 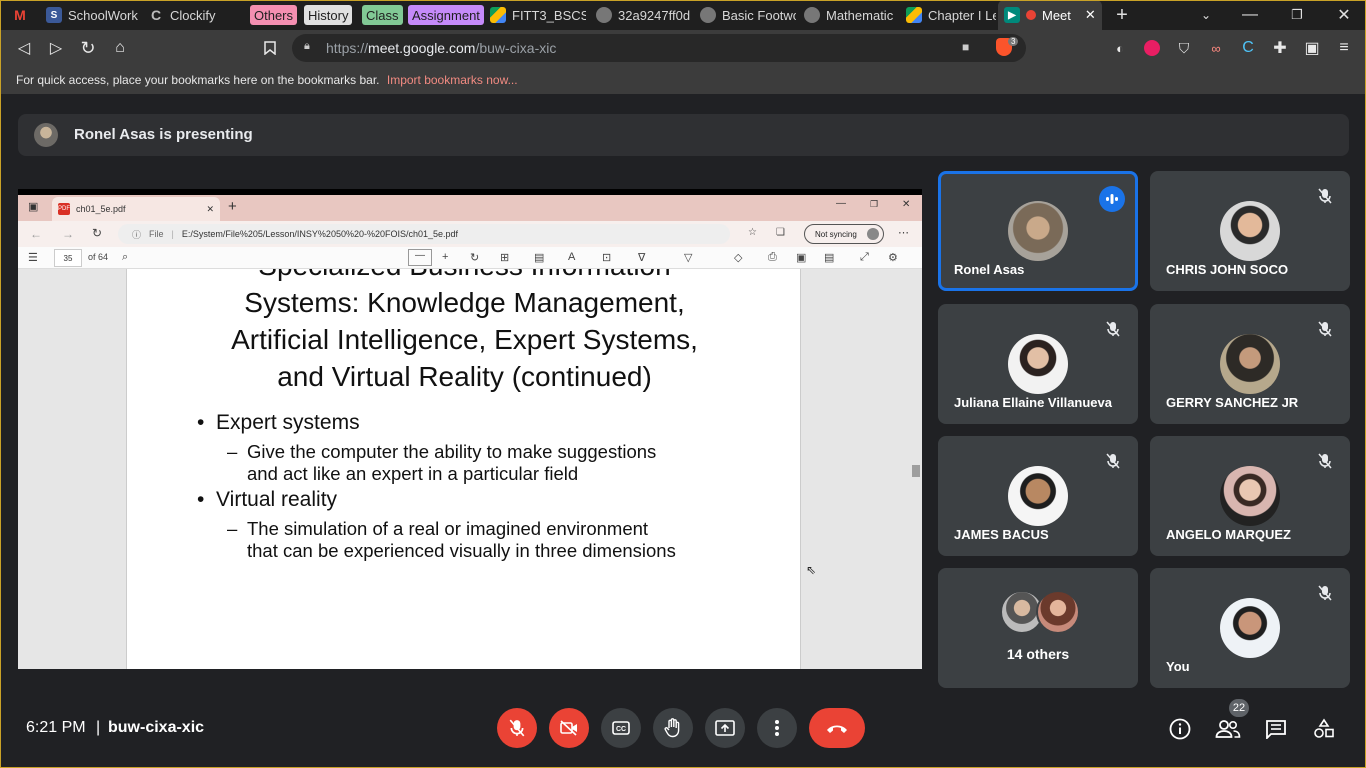 I want to click on tab-group-history: History, so click(x=328, y=15).